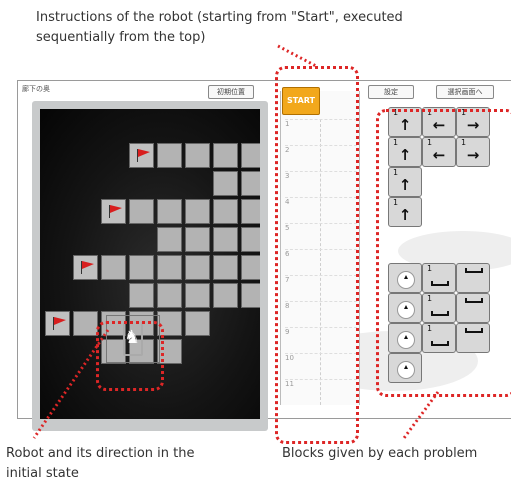 This screenshot has width=511, height=491. What do you see at coordinates (130, 356) in the screenshot?
I see `robot-highlight` at bounding box center [130, 356].